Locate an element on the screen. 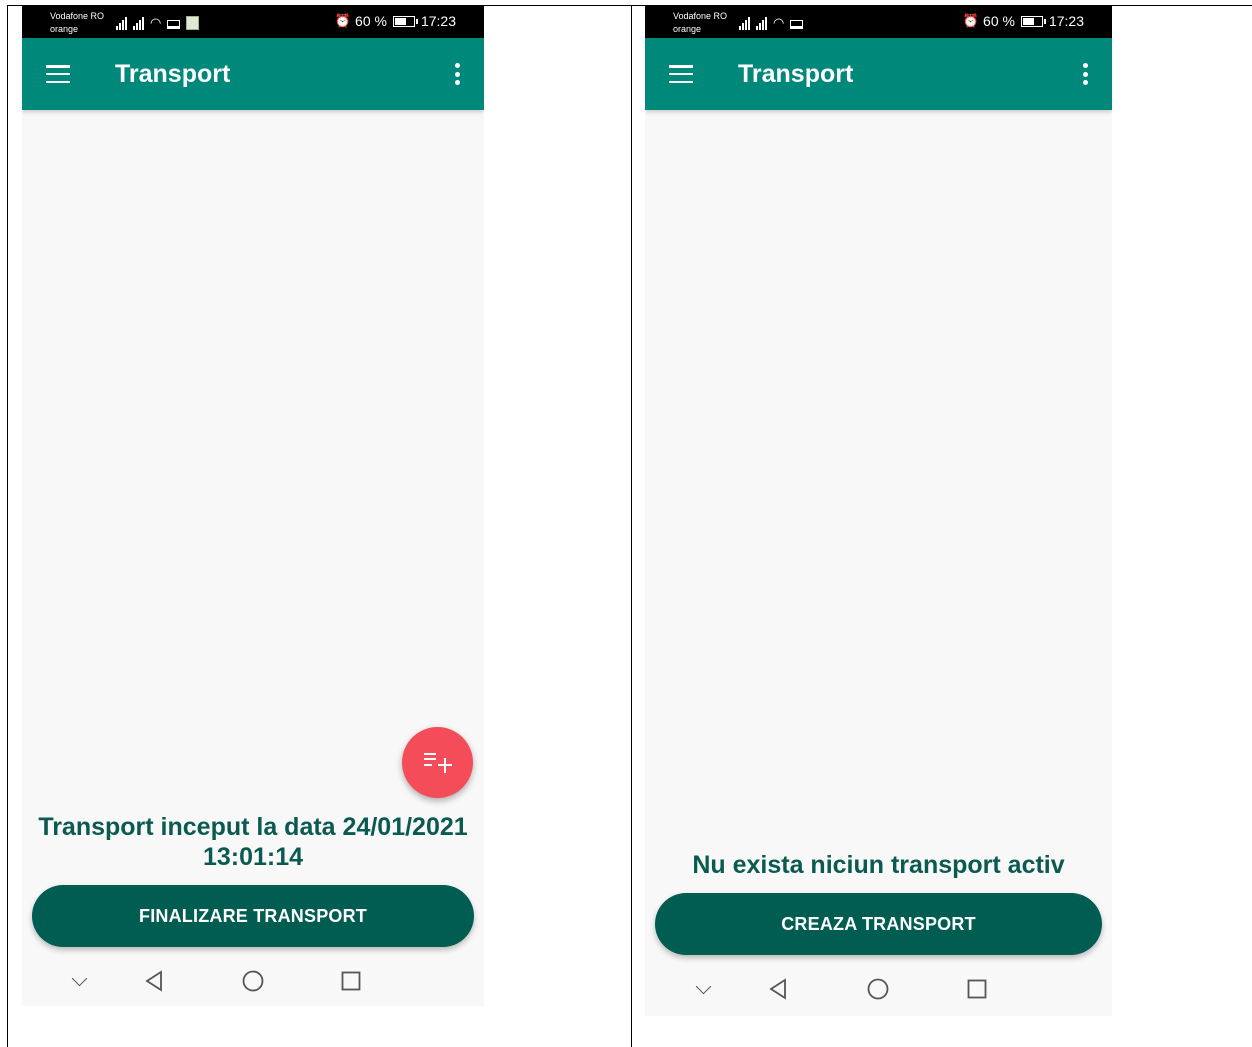 The height and width of the screenshot is (1047, 1252). playlist-add-icon is located at coordinates (437, 762).